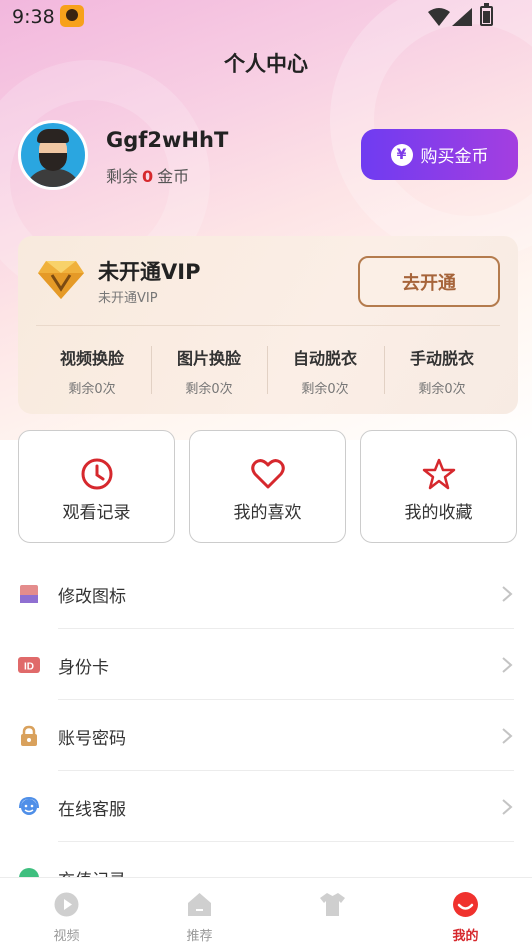  Describe the element at coordinates (122, 176) in the screenshot. I see `coin-prefix: 剩余` at that location.